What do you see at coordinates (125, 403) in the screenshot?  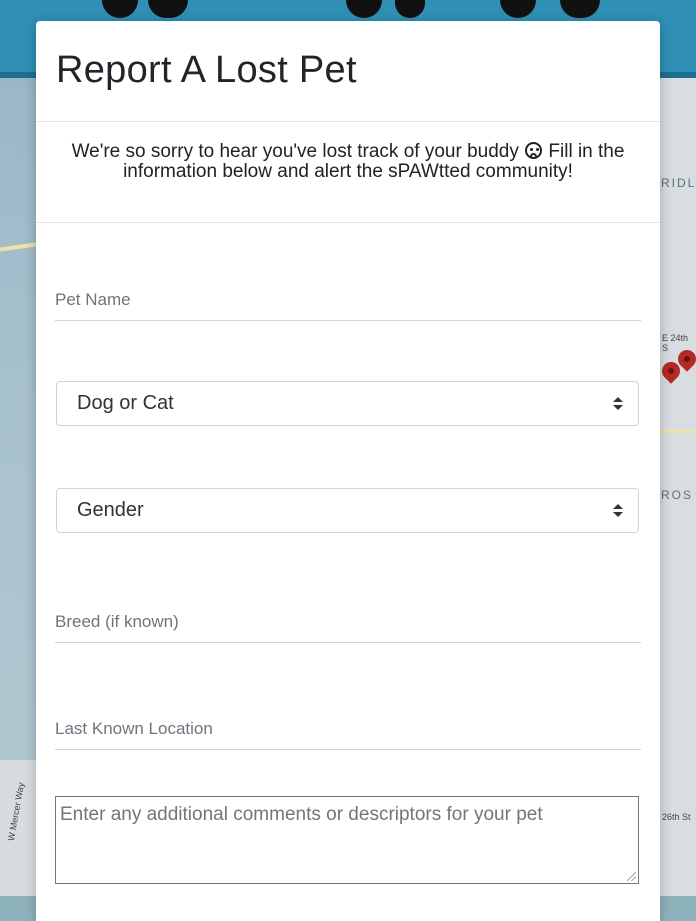 I see `pet-type-select-value: Dog or Cat` at bounding box center [125, 403].